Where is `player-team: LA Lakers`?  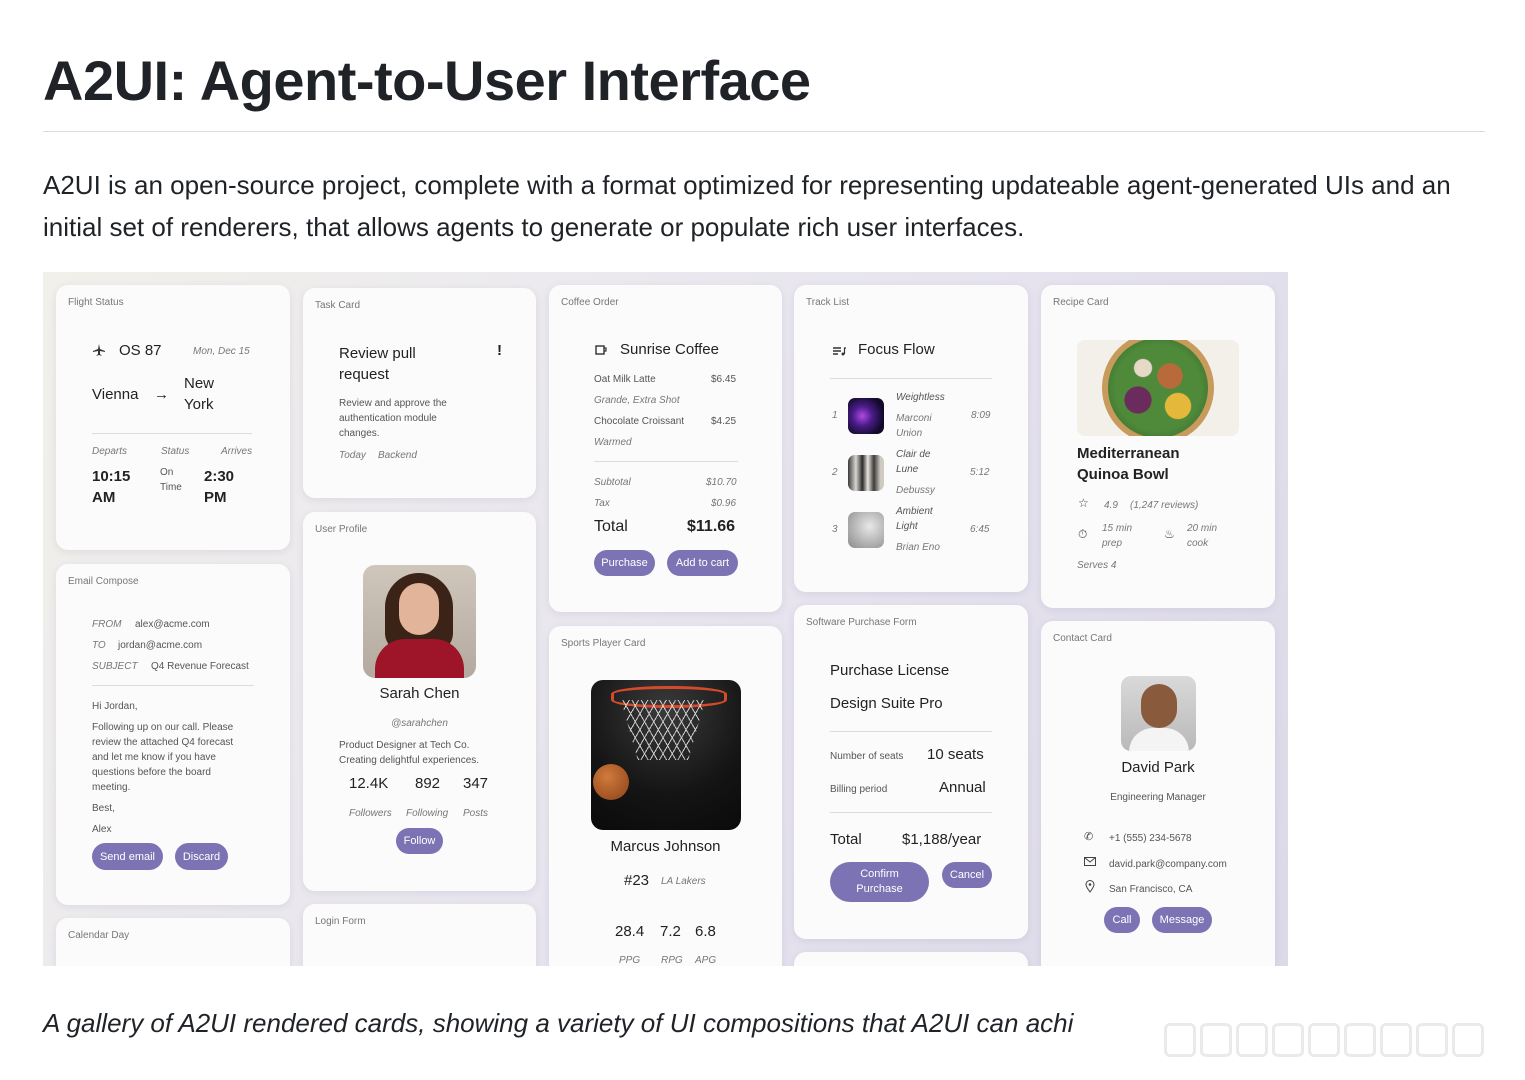 player-team: LA Lakers is located at coordinates (683, 881).